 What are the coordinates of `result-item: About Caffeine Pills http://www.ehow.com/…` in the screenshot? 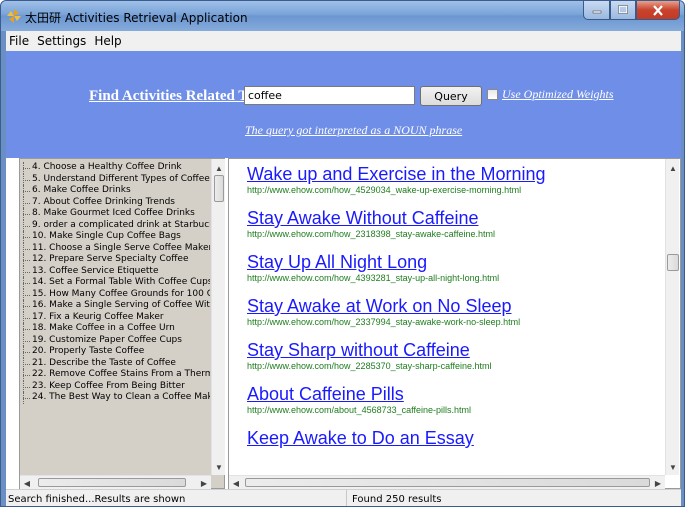 It's located at (452, 399).